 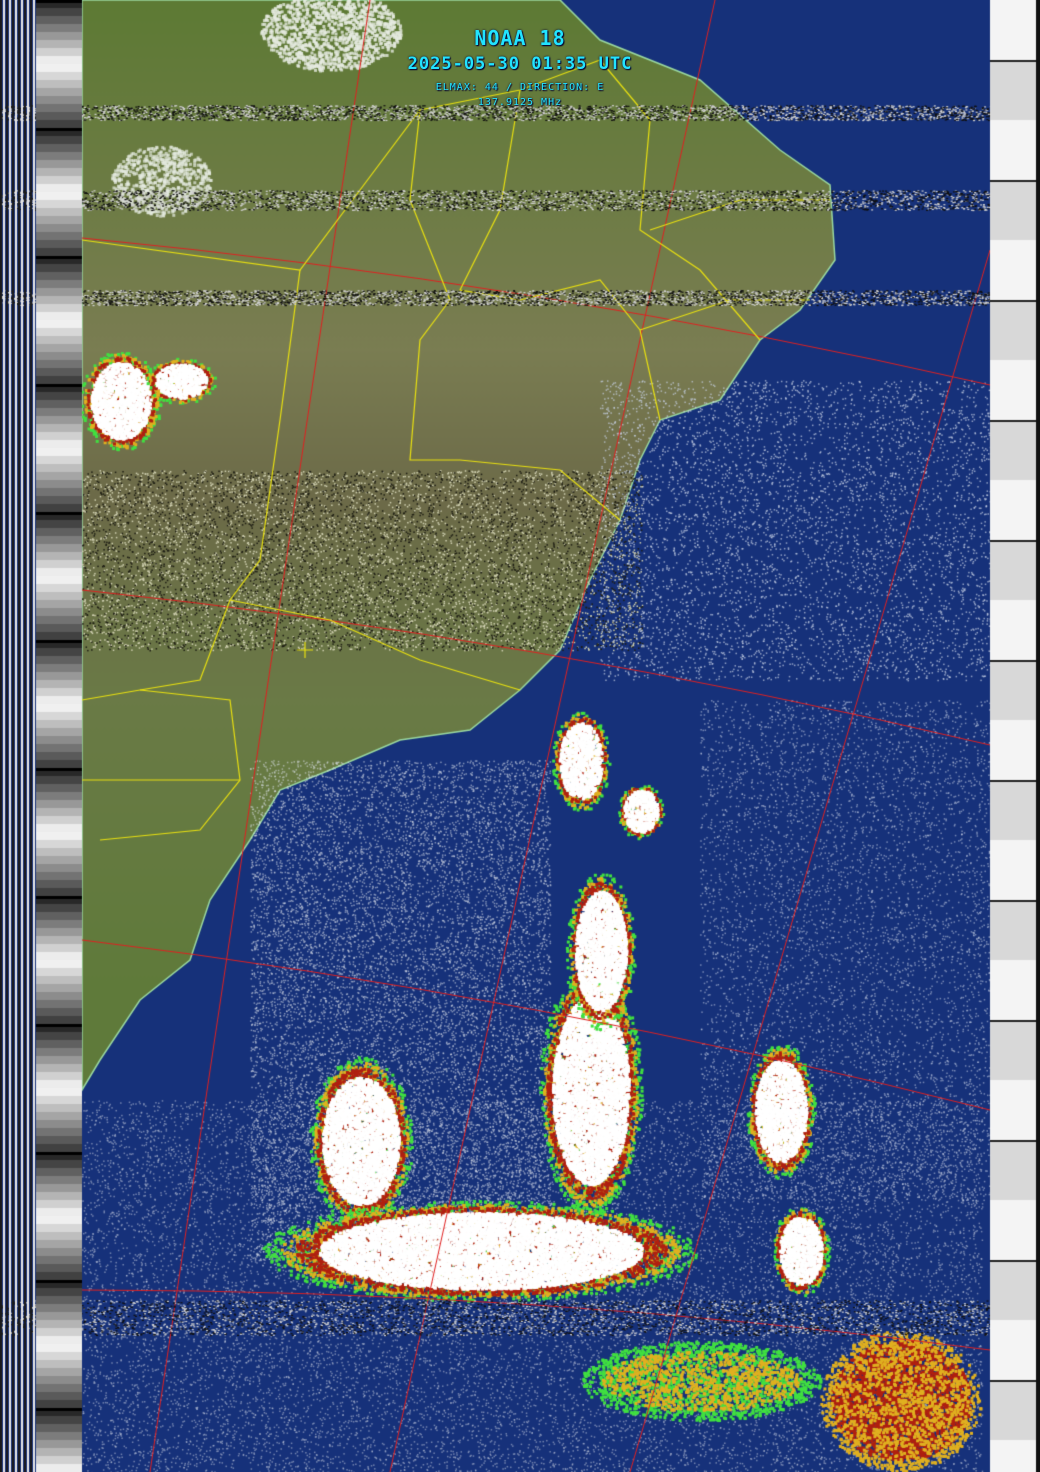 What do you see at coordinates (520, 102) in the screenshot?
I see `frequency-label: 137.9125 MHz` at bounding box center [520, 102].